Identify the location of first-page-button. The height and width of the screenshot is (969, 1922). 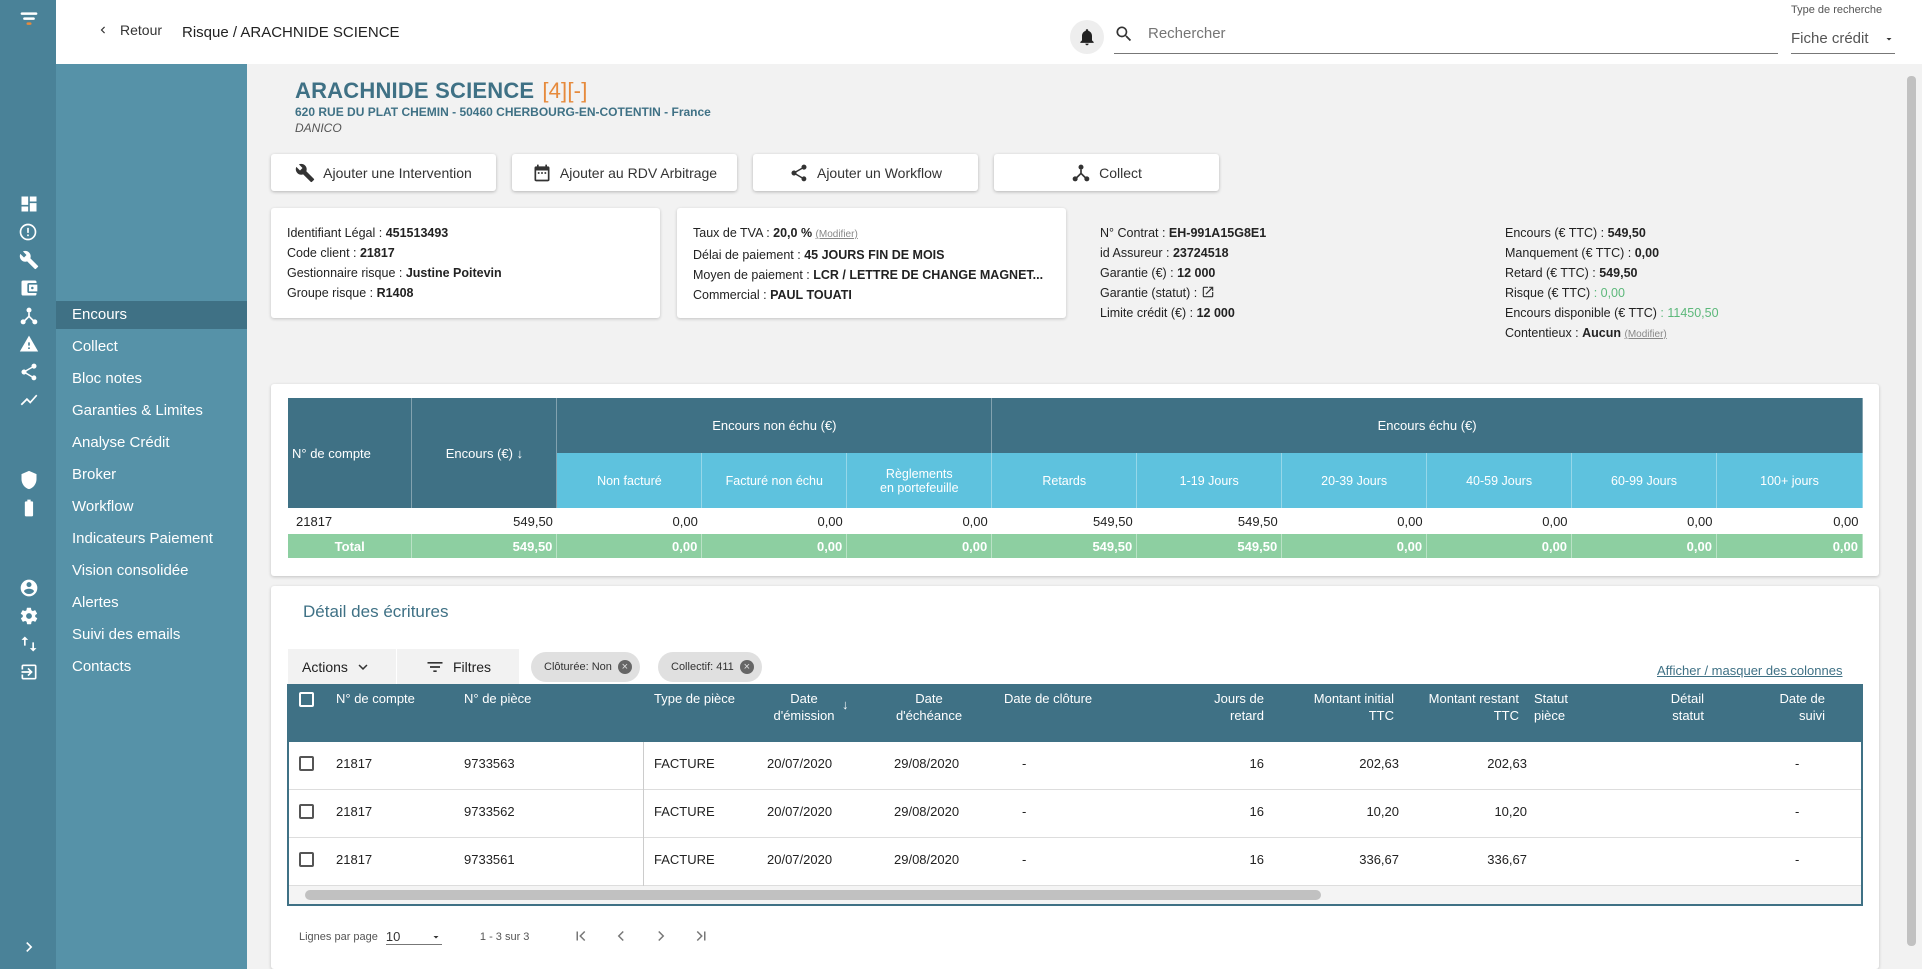
(581, 936).